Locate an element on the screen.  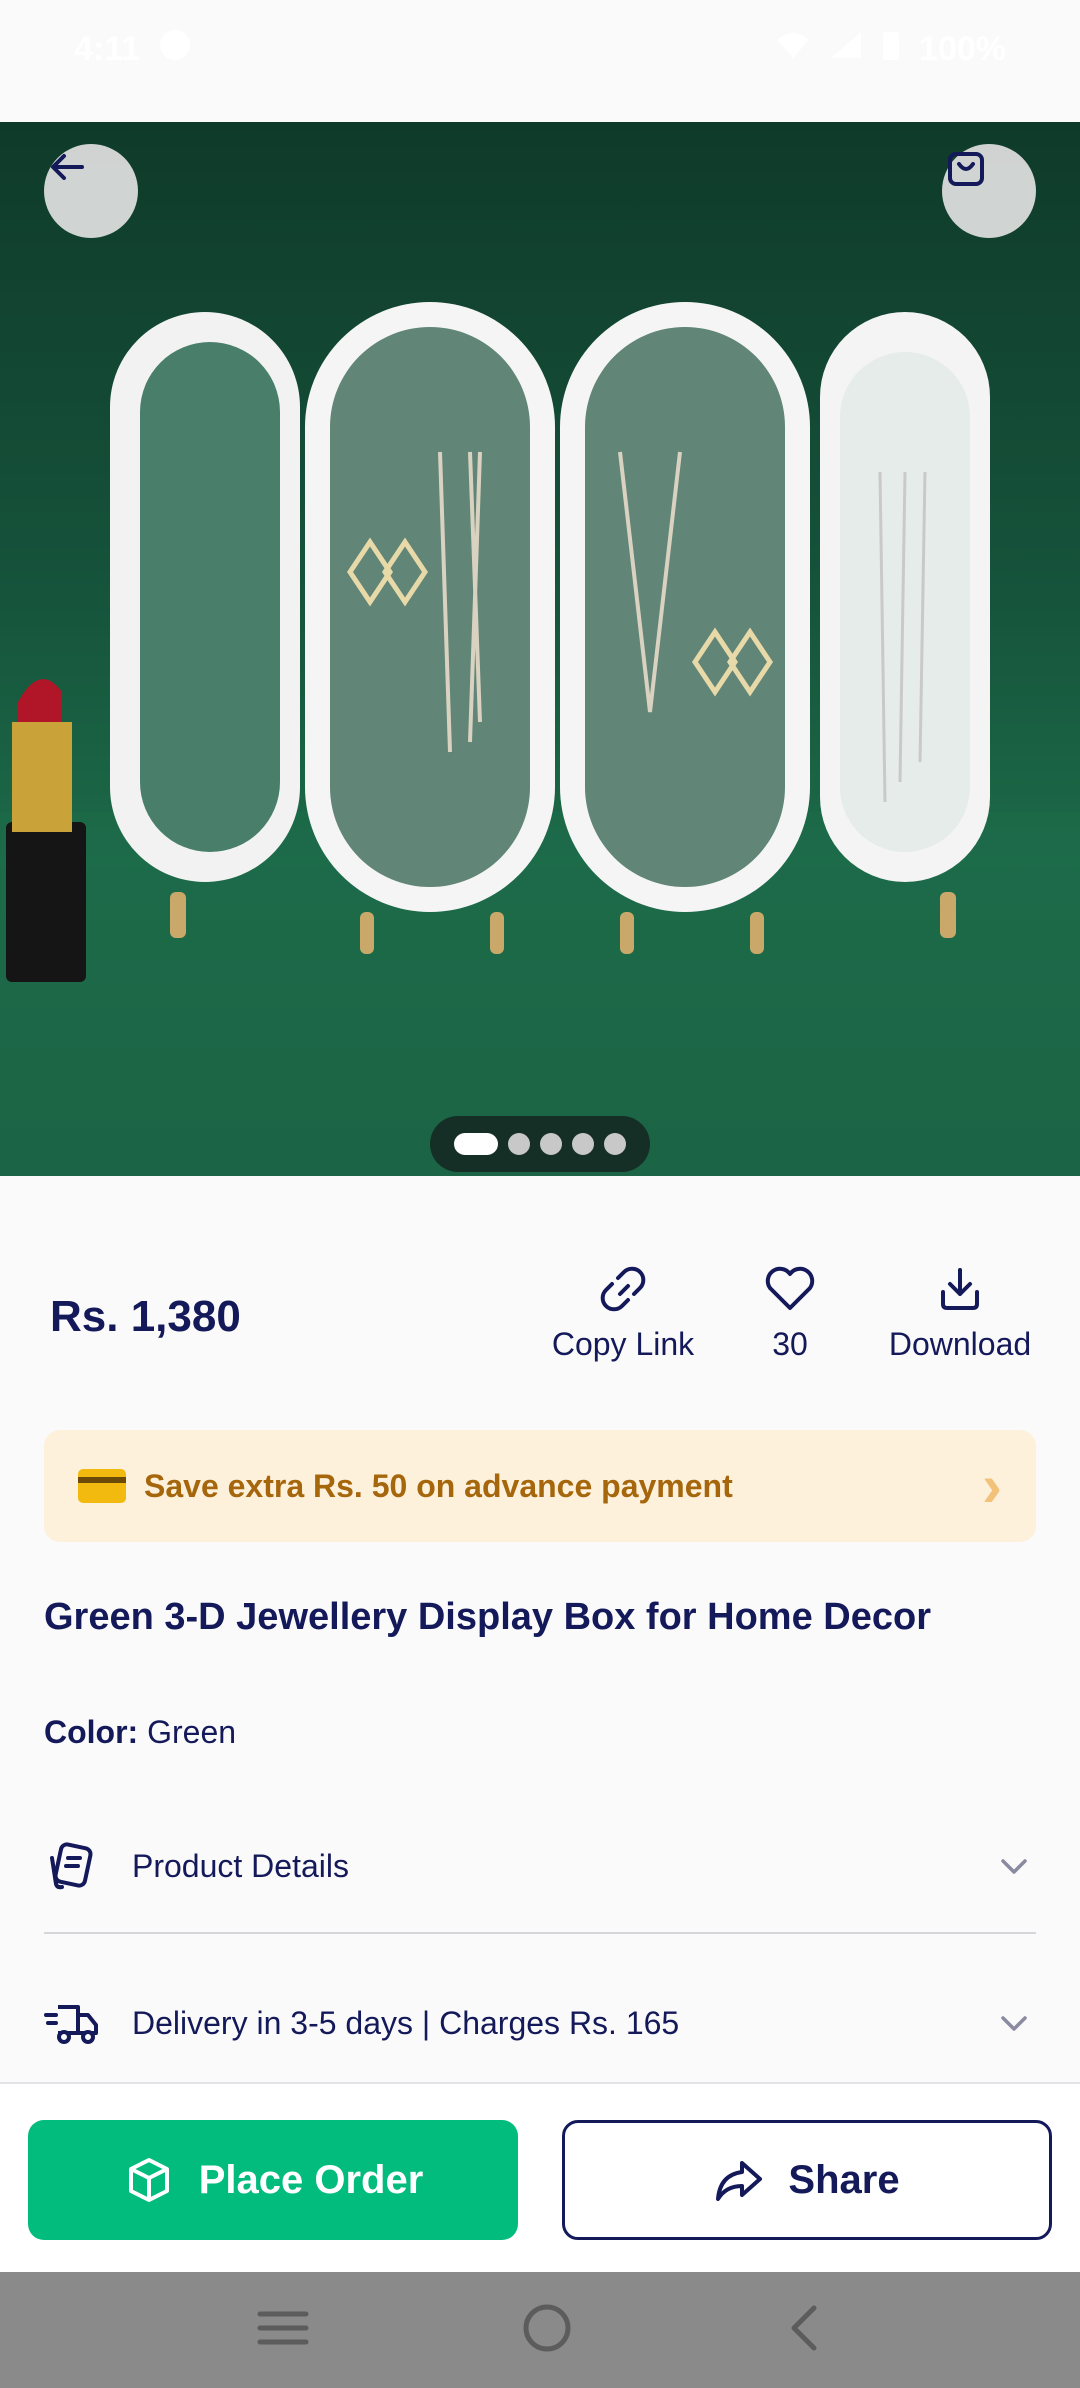
carousel-indicator is located at coordinates (540, 1144).